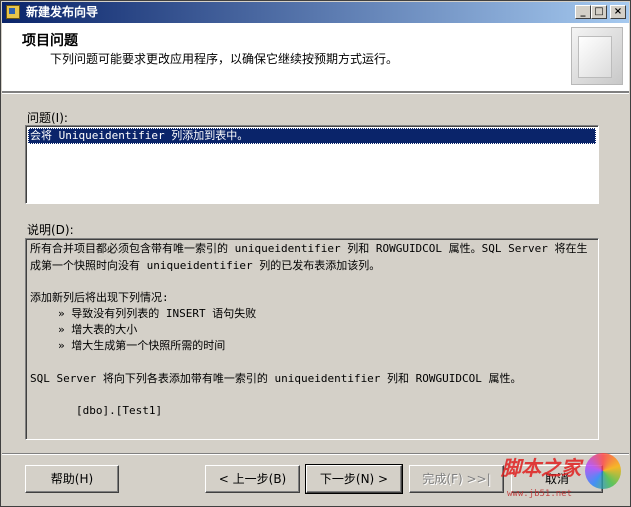 The height and width of the screenshot is (507, 631). Describe the element at coordinates (157, 313) in the screenshot. I see `description-bullet: » 导致没有列列表的 INSERT 语句失败` at that location.